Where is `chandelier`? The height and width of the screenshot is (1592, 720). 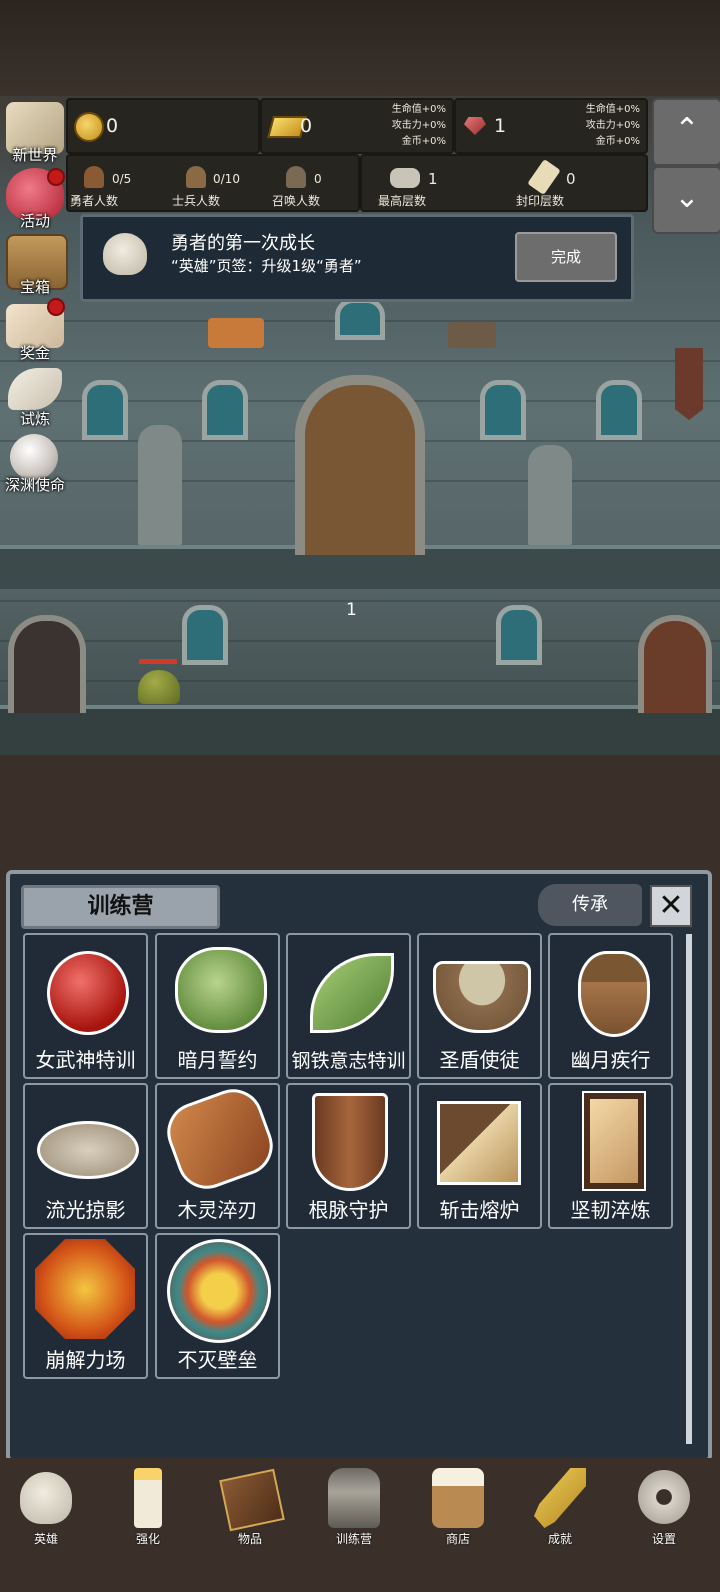 chandelier is located at coordinates (236, 333).